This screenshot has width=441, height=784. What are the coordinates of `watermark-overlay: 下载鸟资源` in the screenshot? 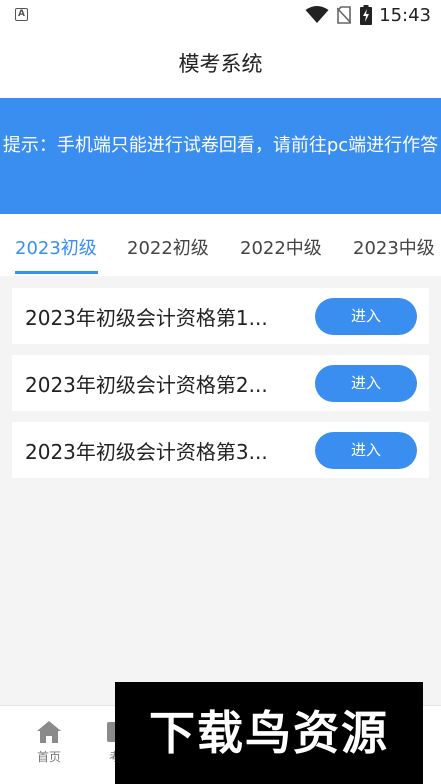 It's located at (269, 733).